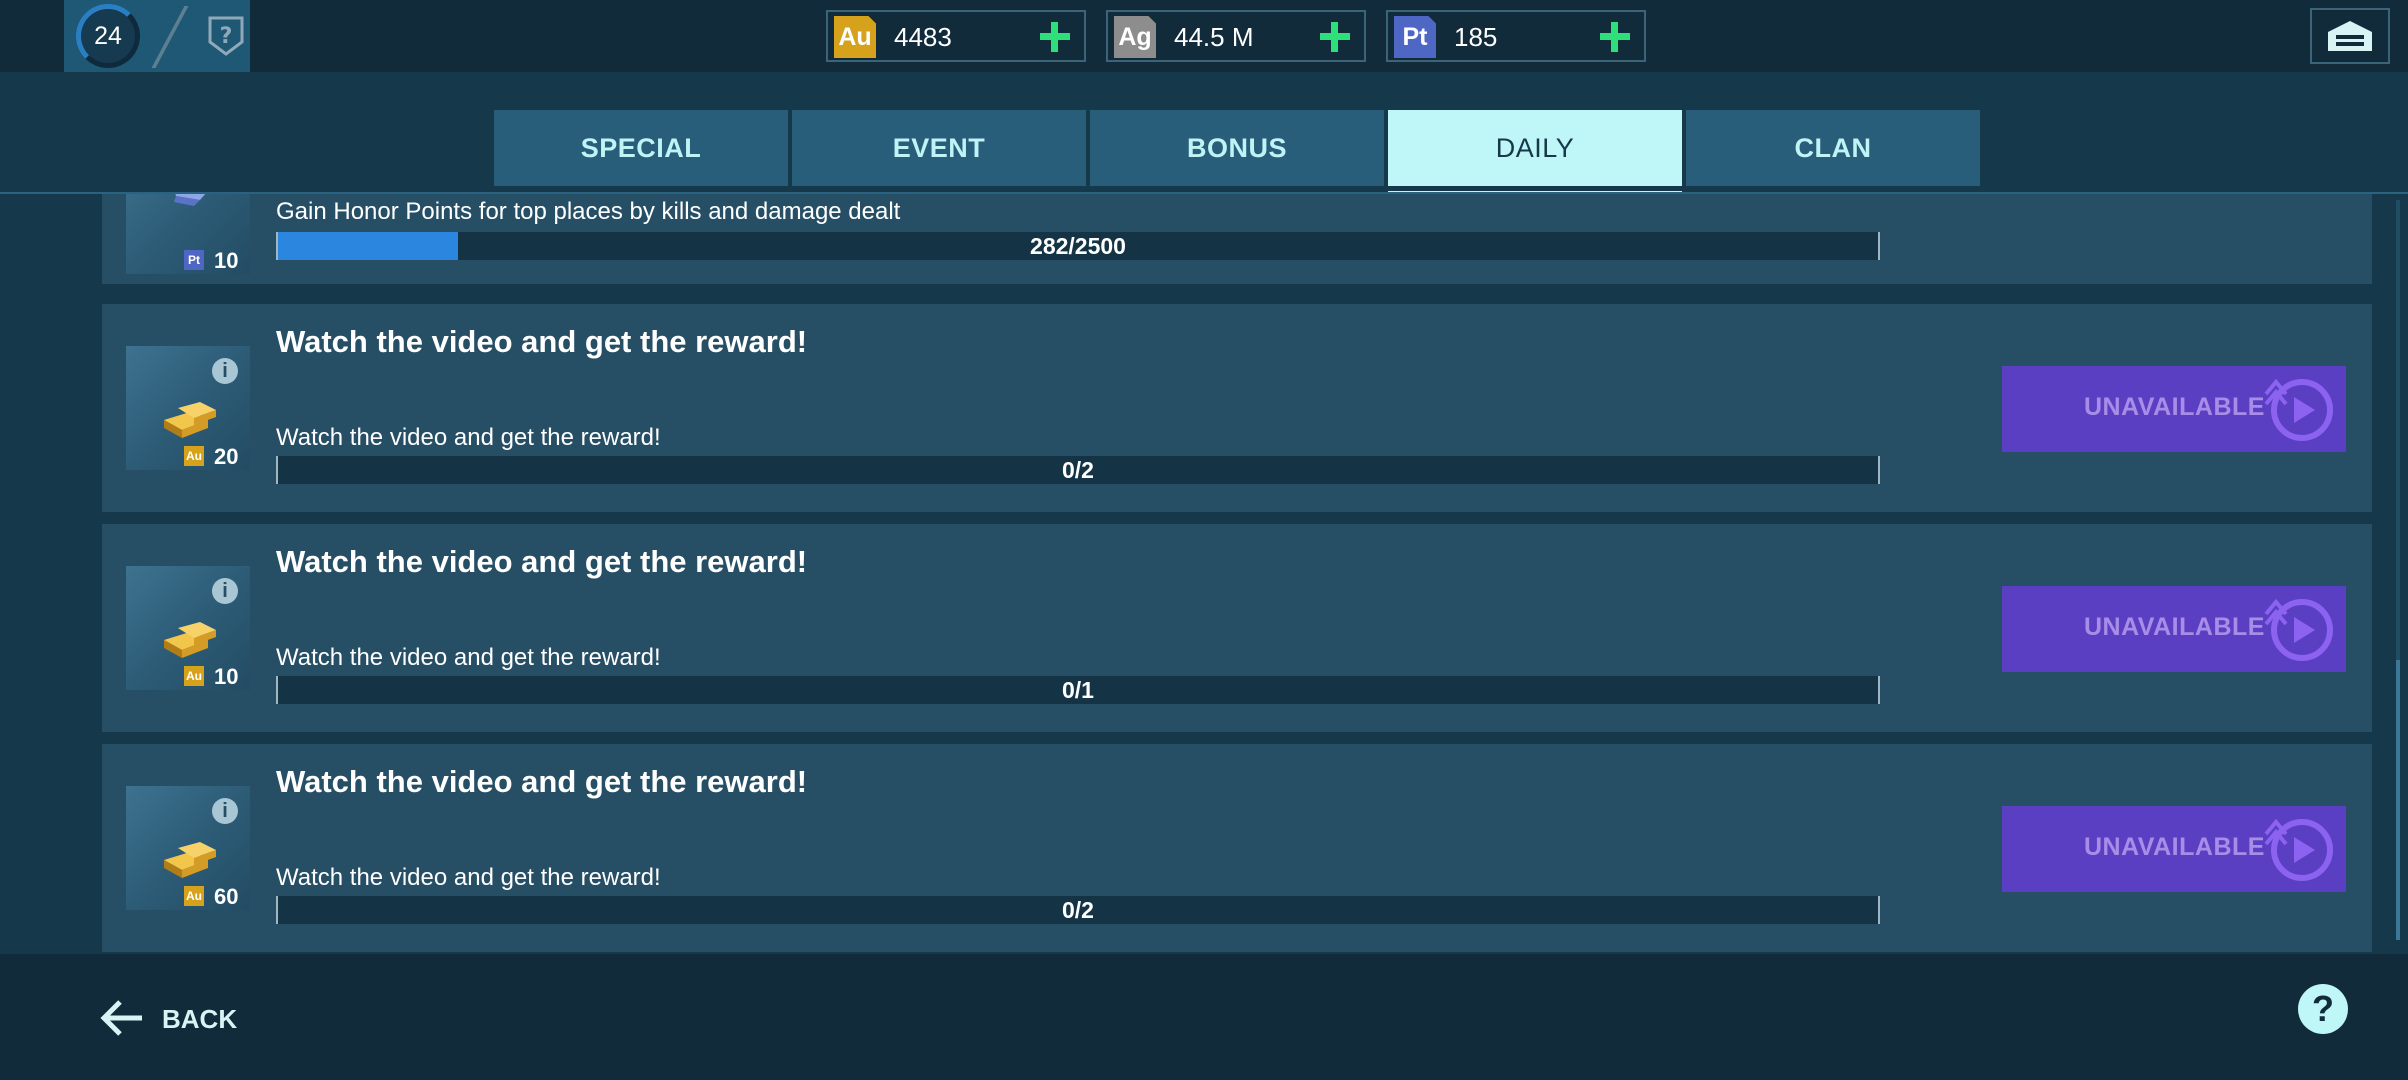 The image size is (2408, 1080). What do you see at coordinates (188, 234) in the screenshot?
I see `reward-thumbnail: Pt 10` at bounding box center [188, 234].